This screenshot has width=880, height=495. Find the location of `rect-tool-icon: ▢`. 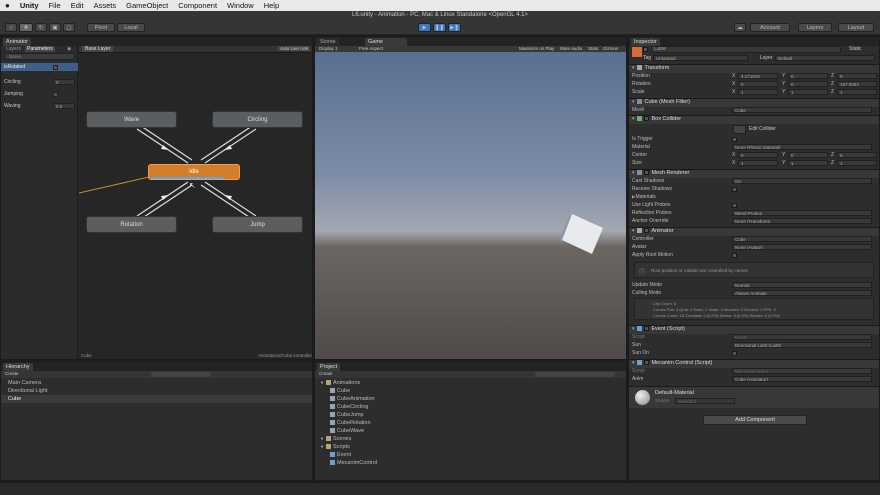

rect-tool-icon: ▢ is located at coordinates (69, 27).